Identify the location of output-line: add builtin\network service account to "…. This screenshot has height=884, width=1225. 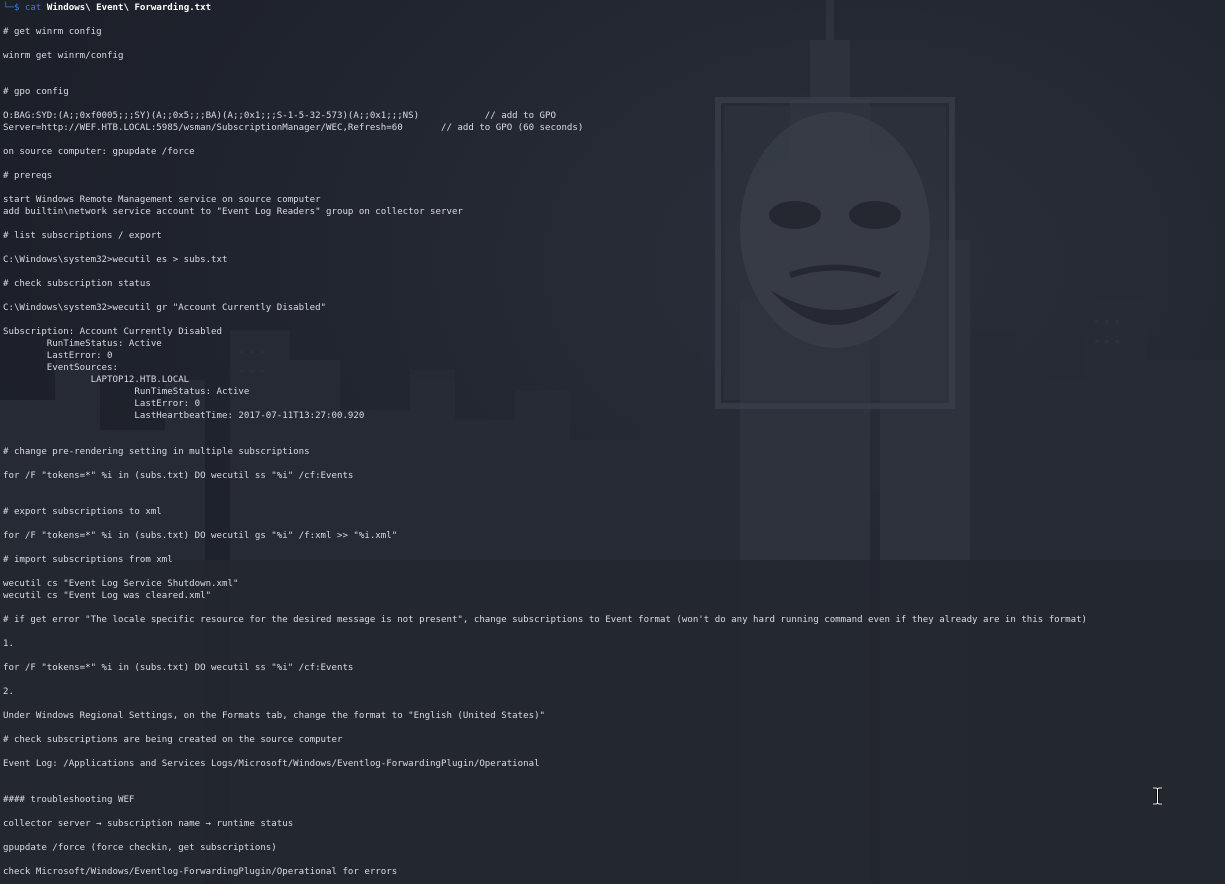
(233, 212).